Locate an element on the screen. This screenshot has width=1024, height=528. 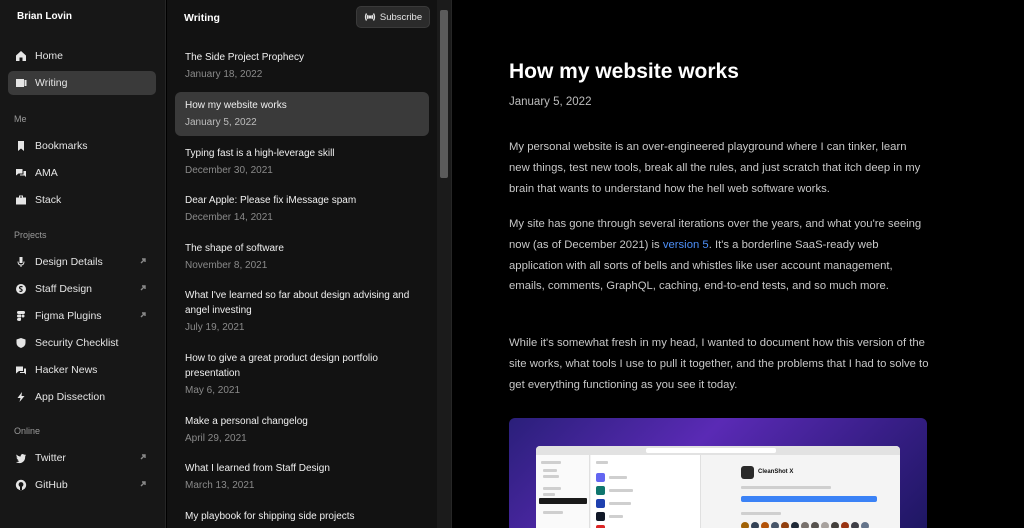
stack-icon is located at coordinates (21, 200).